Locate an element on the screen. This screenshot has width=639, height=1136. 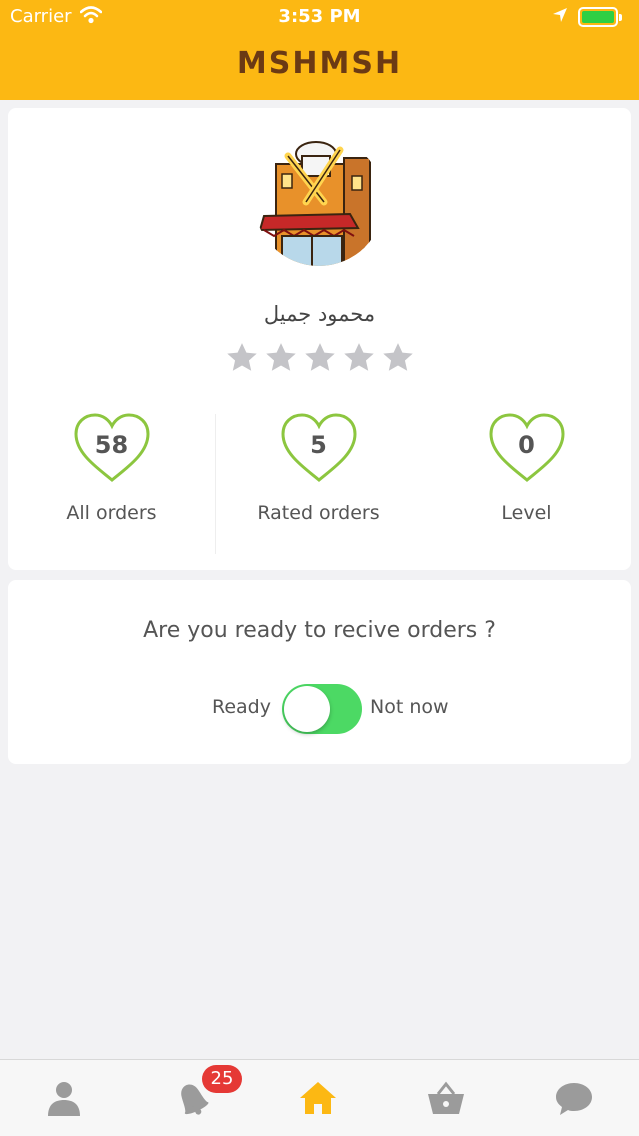
ready-question: Are you ready to recive orders ? is located at coordinates (319, 630).